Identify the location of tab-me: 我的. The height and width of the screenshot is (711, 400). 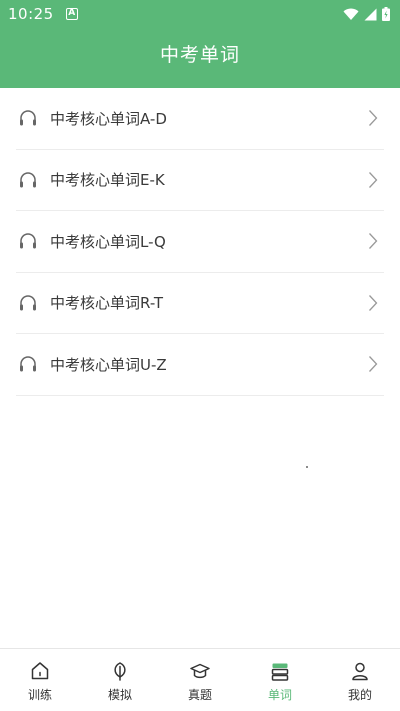
(360, 676).